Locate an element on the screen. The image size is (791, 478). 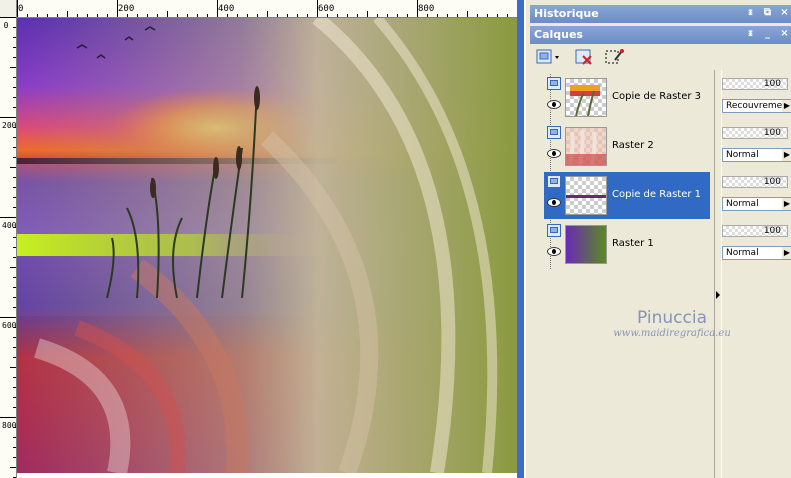
splitter-arrow-icon is located at coordinates (718, 295).